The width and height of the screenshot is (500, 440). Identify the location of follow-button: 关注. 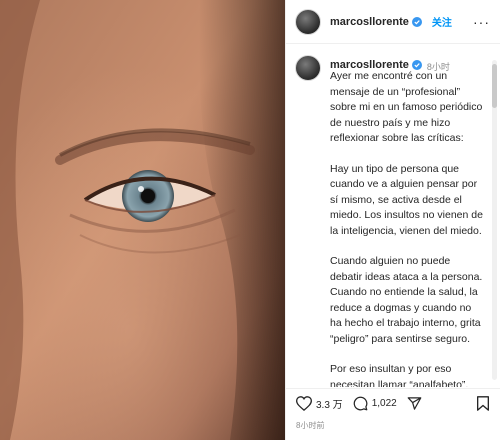
(442, 21).